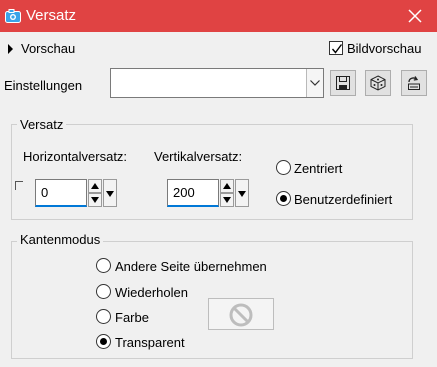  I want to click on chevron-down-icon, so click(315, 83).